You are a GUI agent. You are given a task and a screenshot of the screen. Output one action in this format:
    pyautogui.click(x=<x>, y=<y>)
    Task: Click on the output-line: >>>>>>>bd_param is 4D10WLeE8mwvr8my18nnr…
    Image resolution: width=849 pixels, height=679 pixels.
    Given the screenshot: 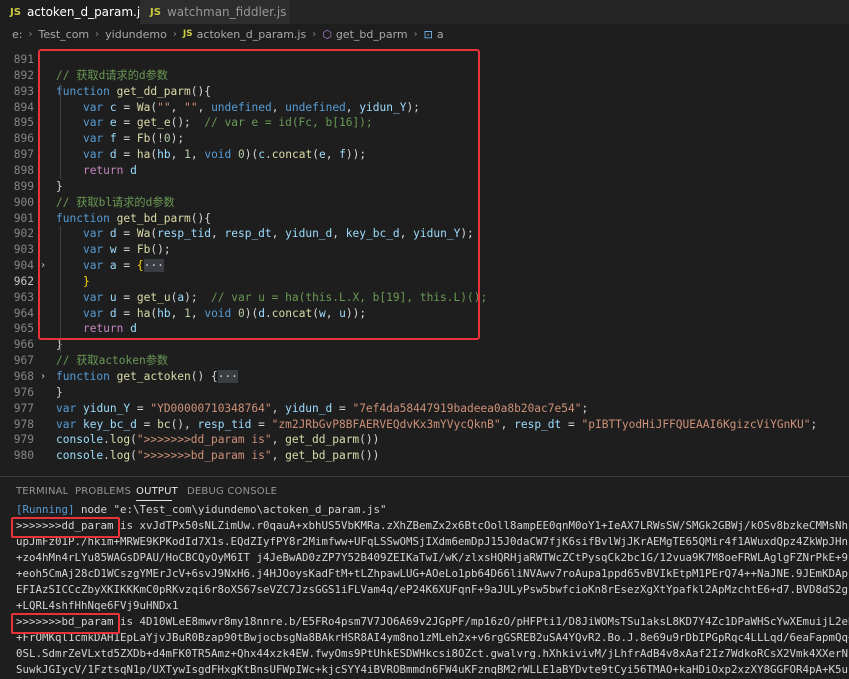 What is the action you would take?
    pyautogui.click(x=432, y=621)
    